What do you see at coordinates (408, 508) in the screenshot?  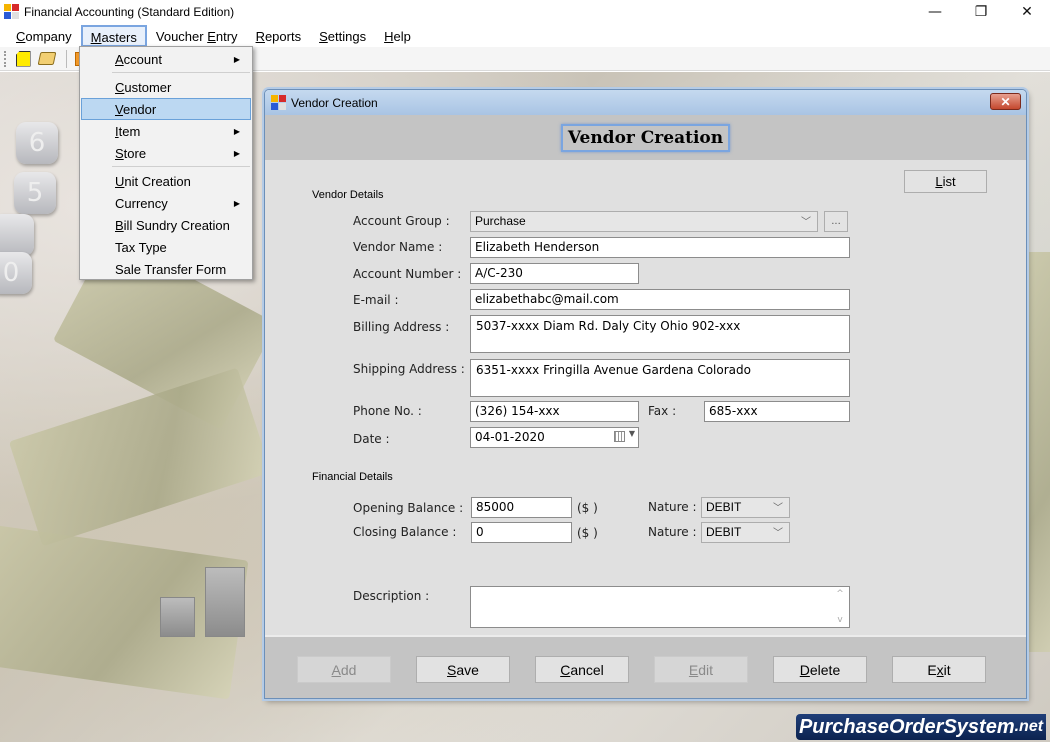 I see `opening-balance-label: Opening Balance :` at bounding box center [408, 508].